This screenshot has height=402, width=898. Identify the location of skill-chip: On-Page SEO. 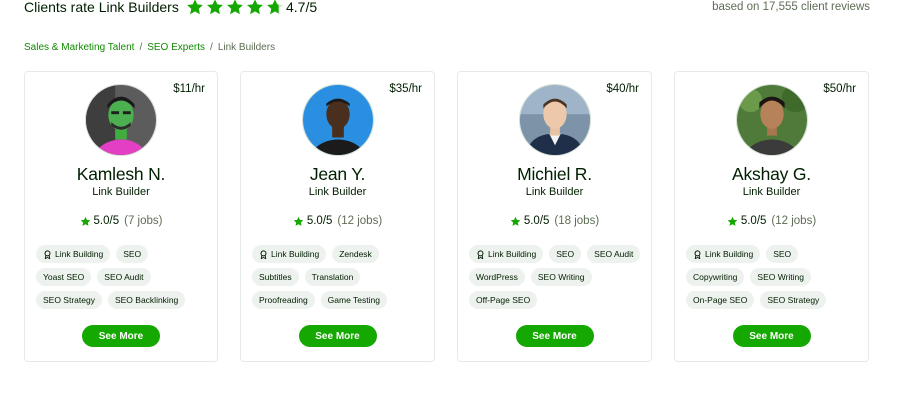
(720, 300).